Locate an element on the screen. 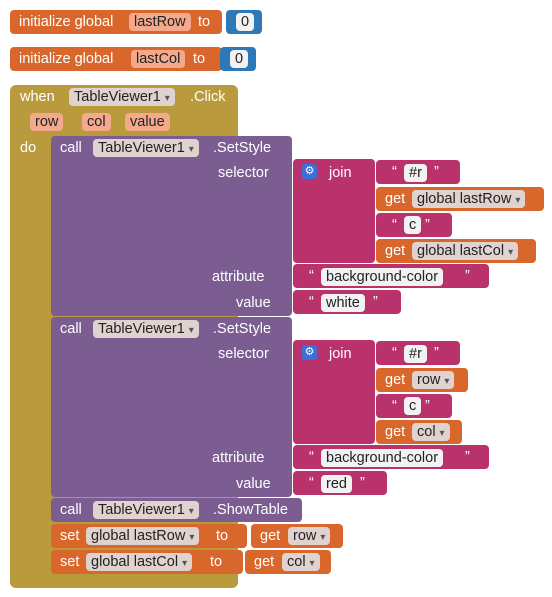  event-component-dropdown: TableViewer1 is located at coordinates (122, 97).